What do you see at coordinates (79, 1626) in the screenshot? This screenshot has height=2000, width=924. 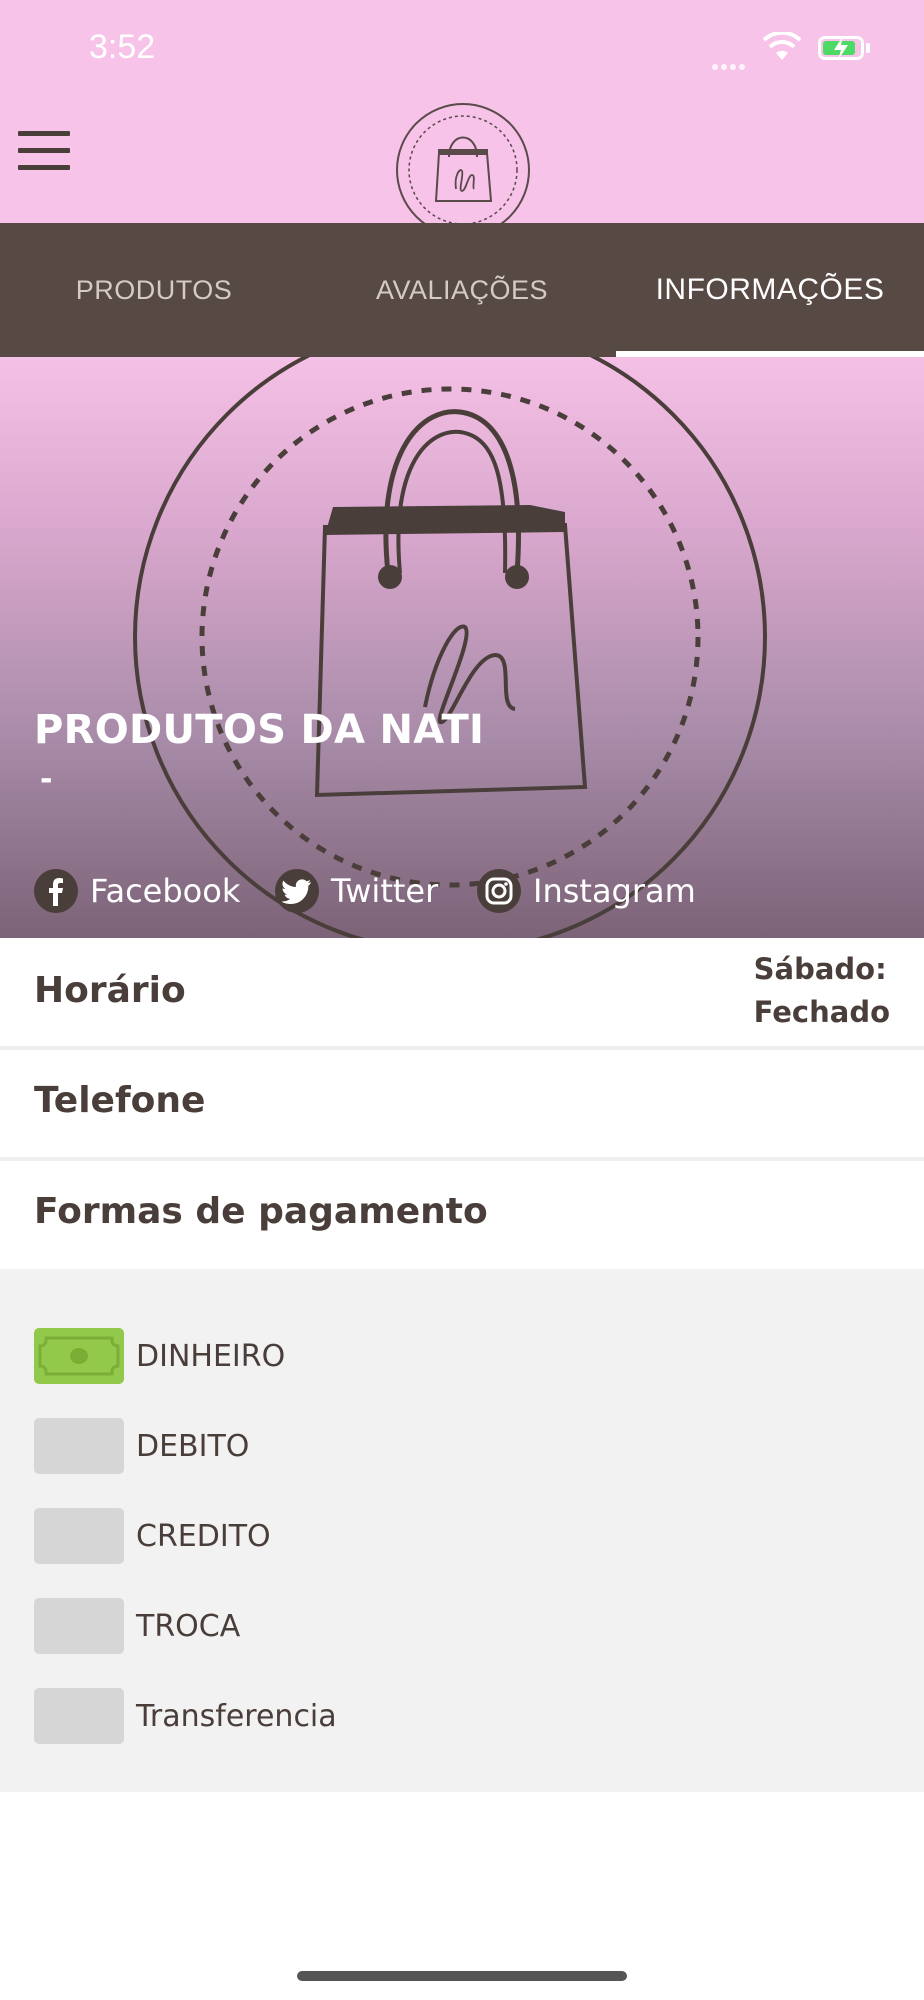 I see `exchange-icon` at bounding box center [79, 1626].